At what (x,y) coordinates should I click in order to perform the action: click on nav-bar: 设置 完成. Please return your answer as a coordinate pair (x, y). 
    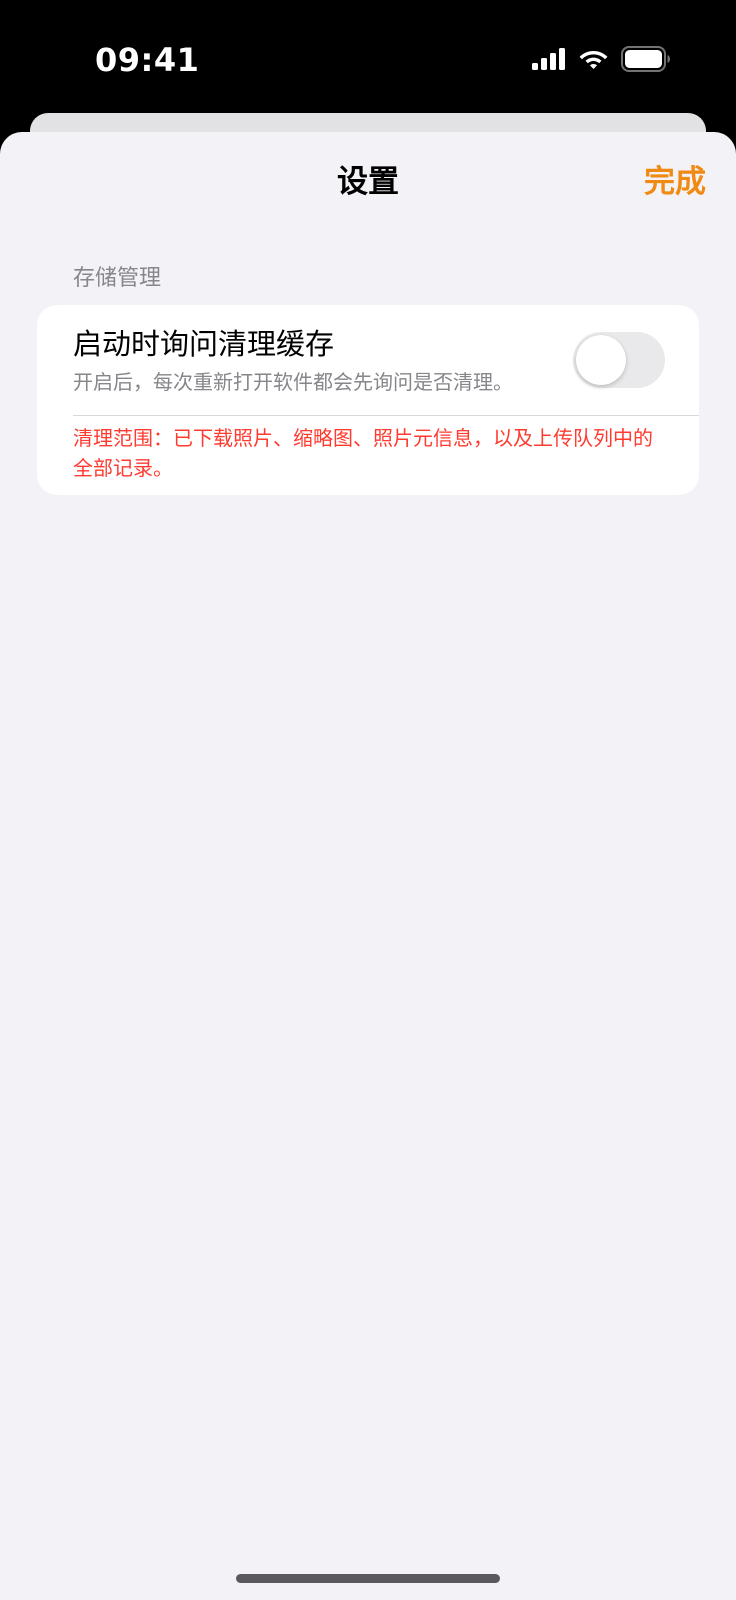
    Looking at the image, I should click on (368, 184).